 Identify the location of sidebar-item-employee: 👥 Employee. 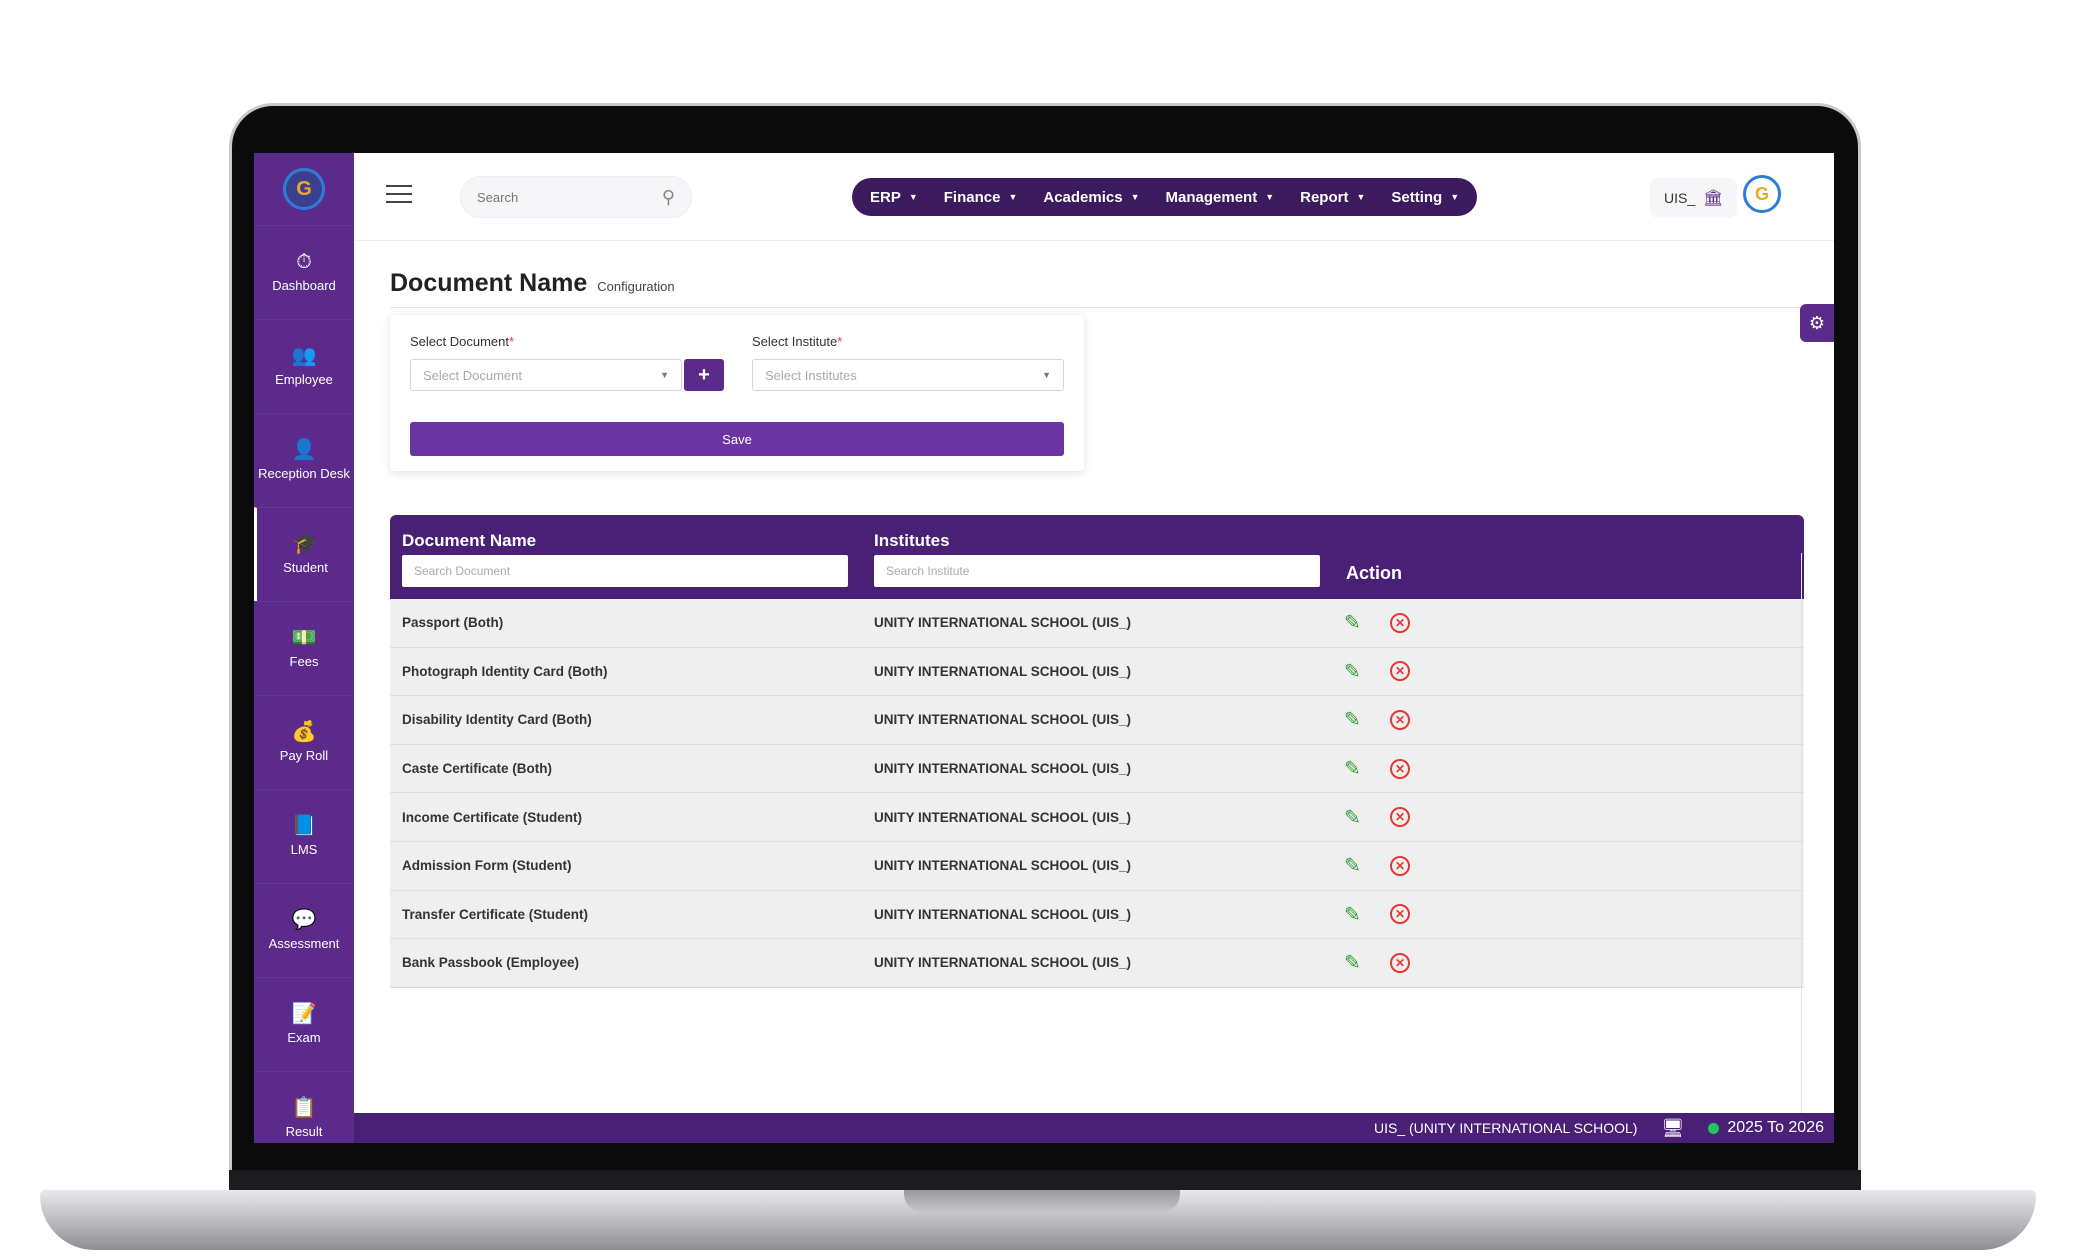
(304, 366).